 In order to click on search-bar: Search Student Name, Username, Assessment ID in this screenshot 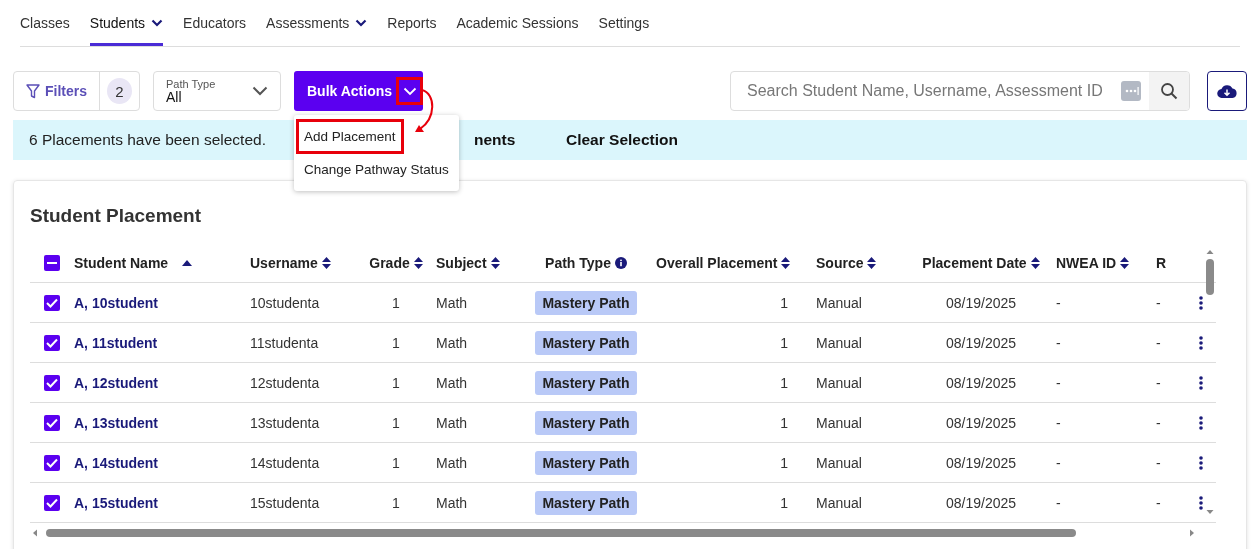, I will do `click(960, 91)`.